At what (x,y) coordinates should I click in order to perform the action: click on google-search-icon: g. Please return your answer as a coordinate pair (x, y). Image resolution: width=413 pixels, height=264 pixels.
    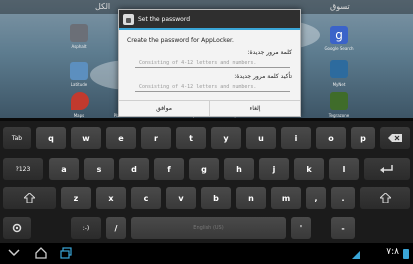
    Looking at the image, I should click on (339, 35).